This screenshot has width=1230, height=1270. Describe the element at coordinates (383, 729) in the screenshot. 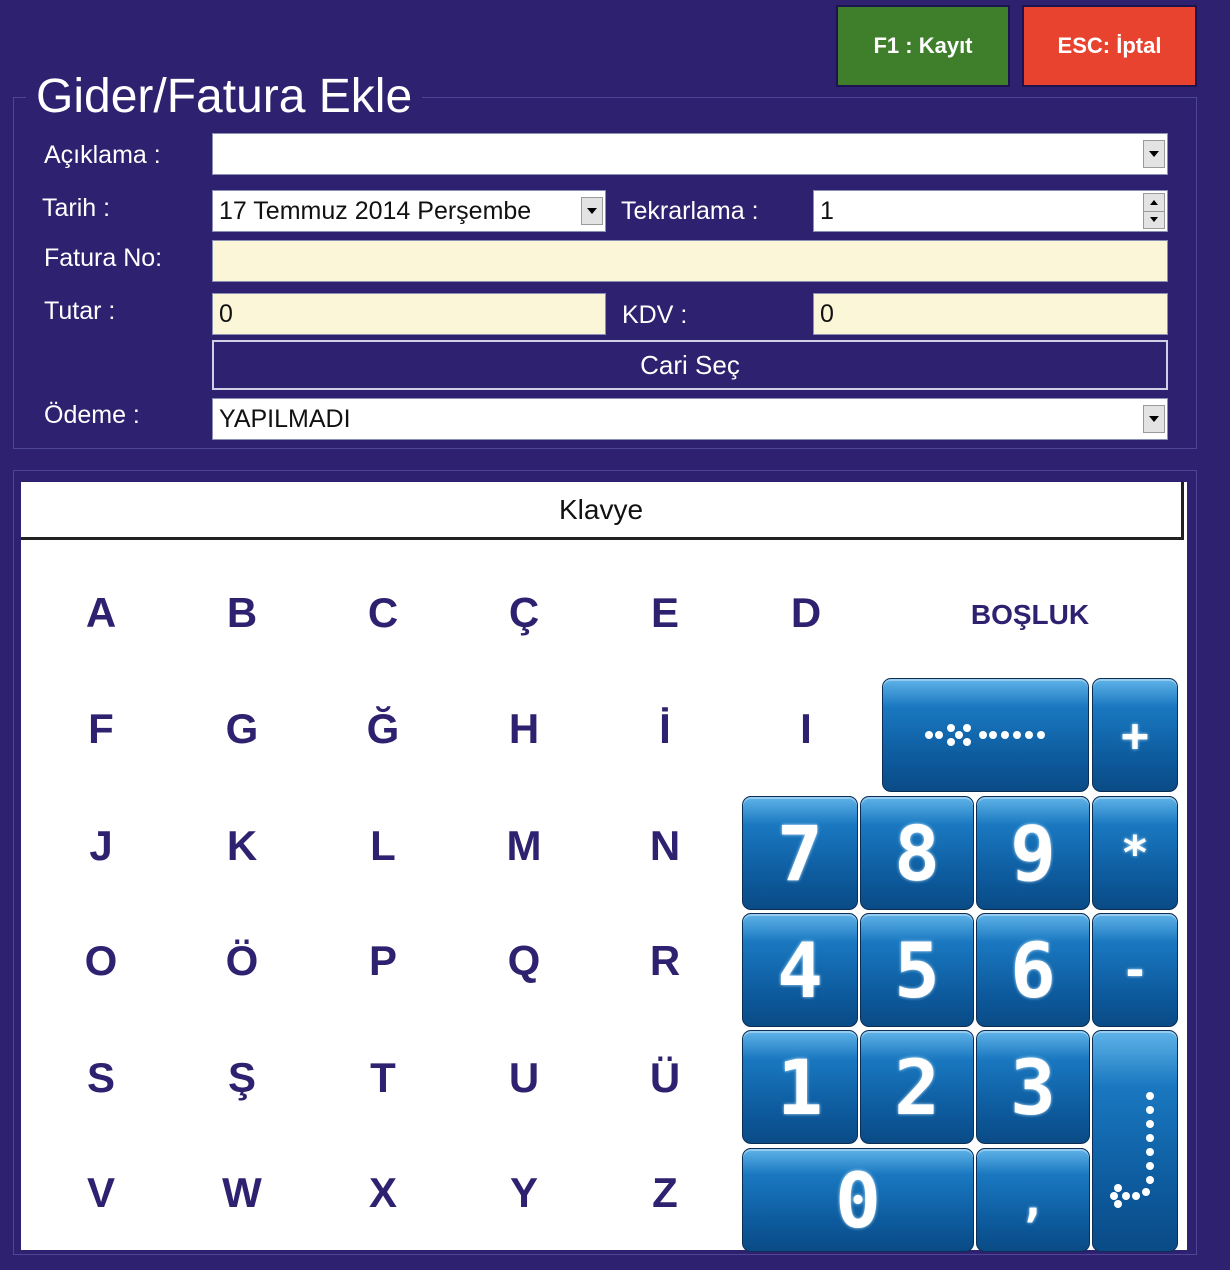

I see `key-g-breve: Ğ` at that location.